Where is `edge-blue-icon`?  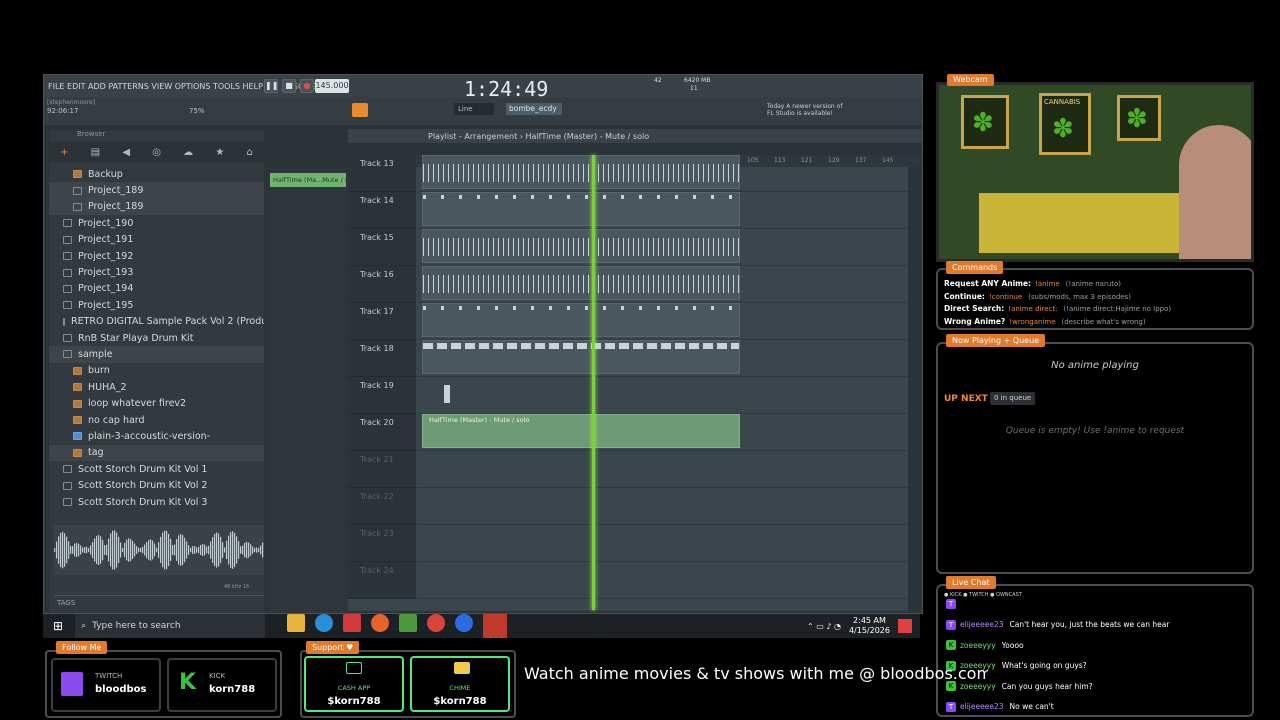 edge-blue-icon is located at coordinates (464, 623).